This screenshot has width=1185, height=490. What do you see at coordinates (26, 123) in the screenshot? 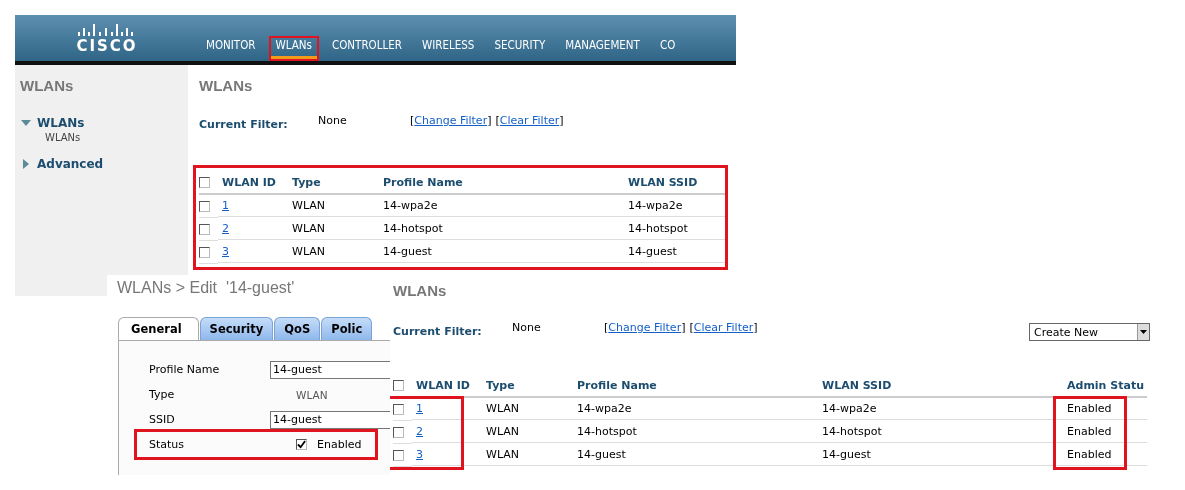
I see `expanded-triangle-icon` at bounding box center [26, 123].